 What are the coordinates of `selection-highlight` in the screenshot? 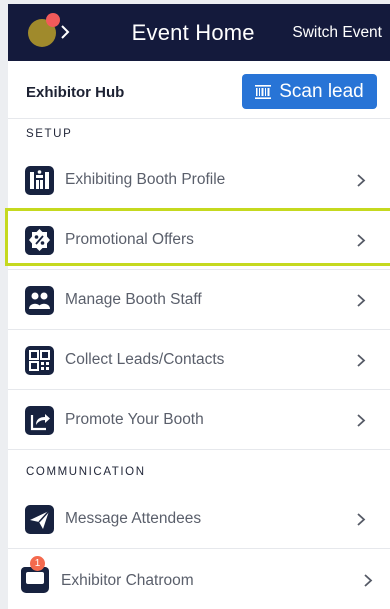 It's located at (197, 237).